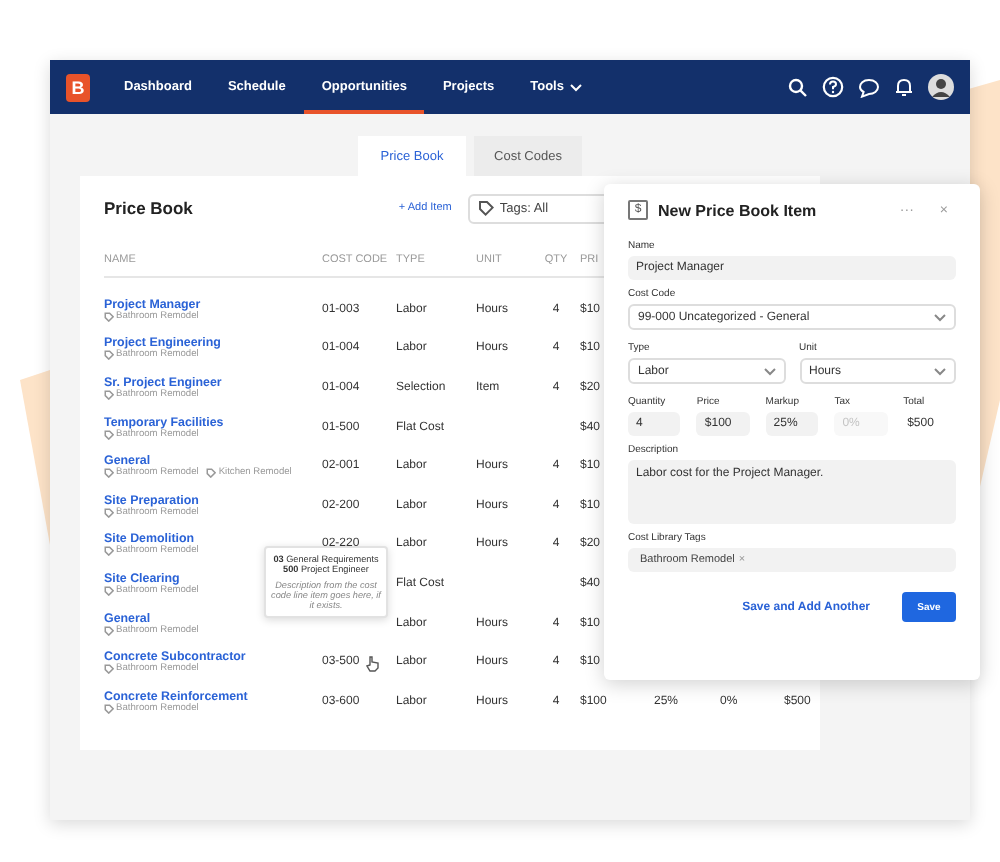  I want to click on hand-cursor-icon, so click(373, 664).